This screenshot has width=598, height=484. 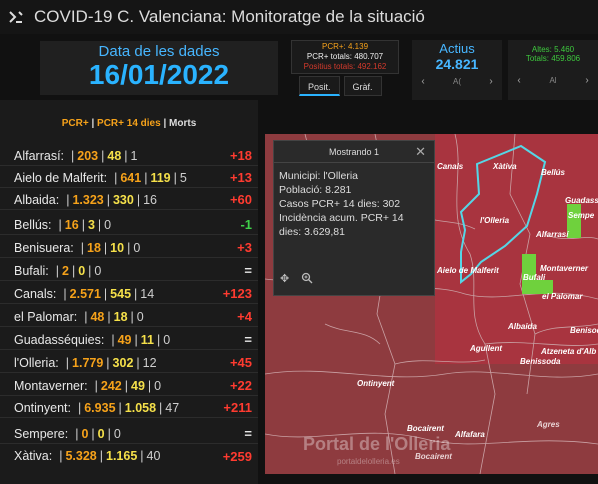 What do you see at coordinates (312, 232) in the screenshot?
I see `popup-line: dies: 3.629,81` at bounding box center [312, 232].